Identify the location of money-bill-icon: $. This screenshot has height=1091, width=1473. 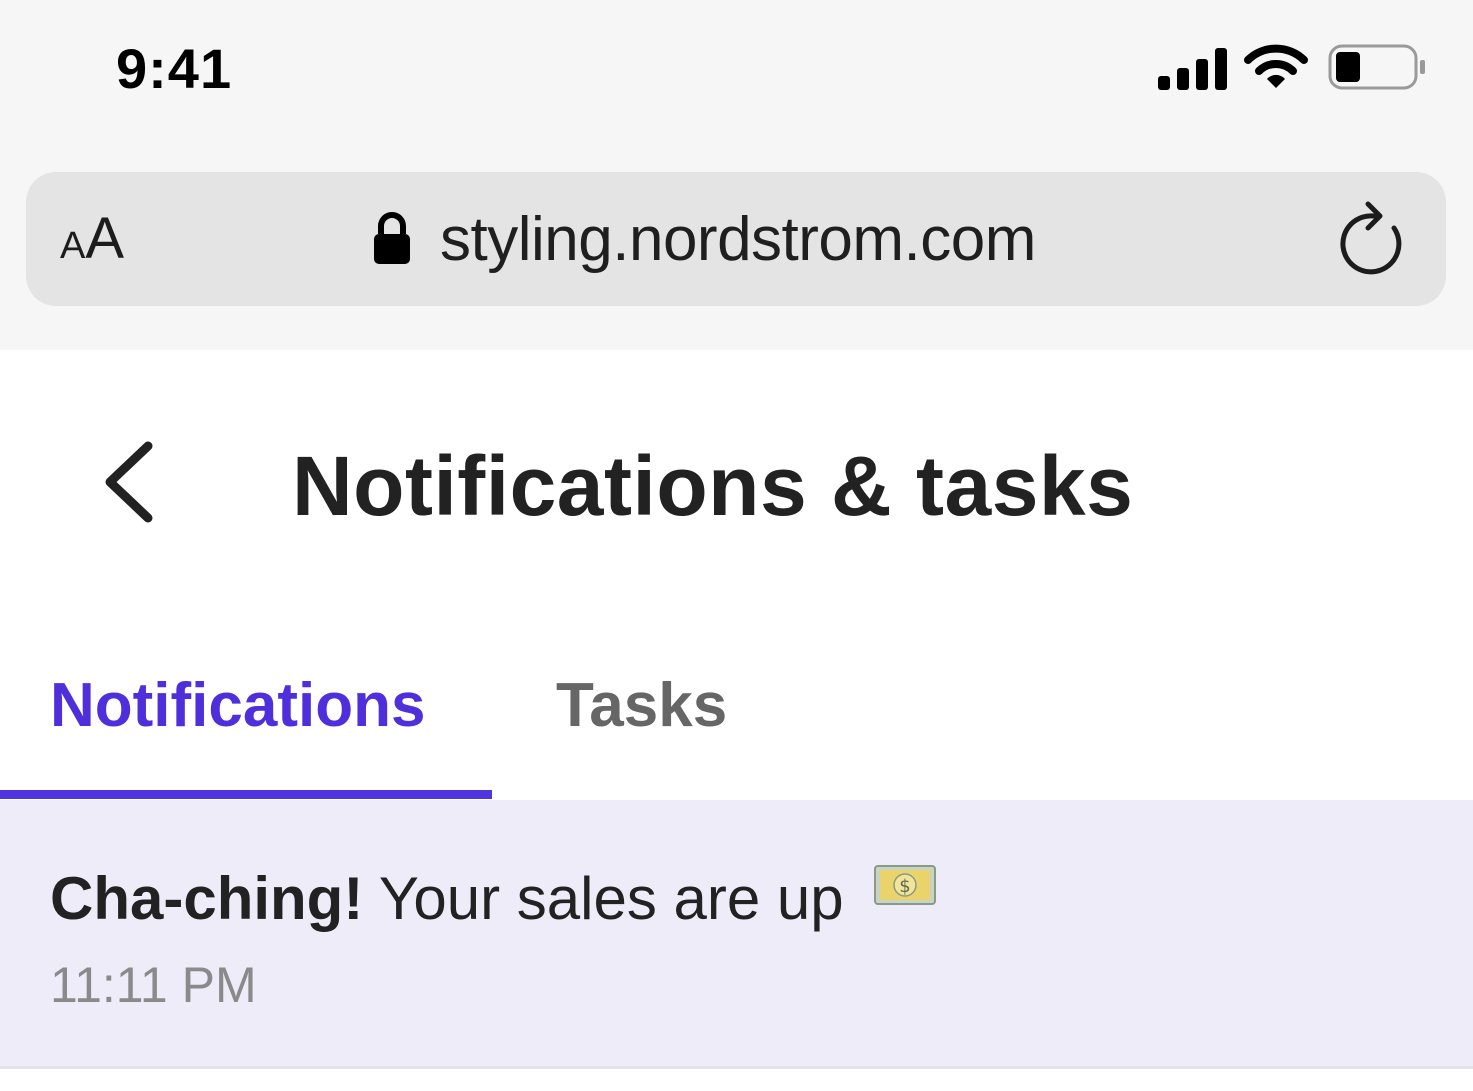
(905, 885).